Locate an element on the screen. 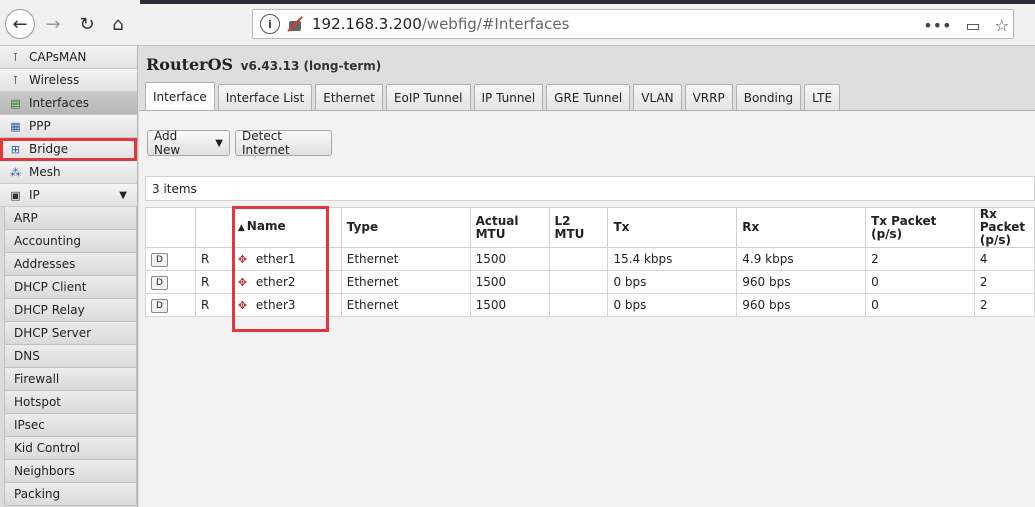 This screenshot has height=507, width=1035. sidebar-item-capsman: ⊺ CAPsMAN is located at coordinates (68, 57).